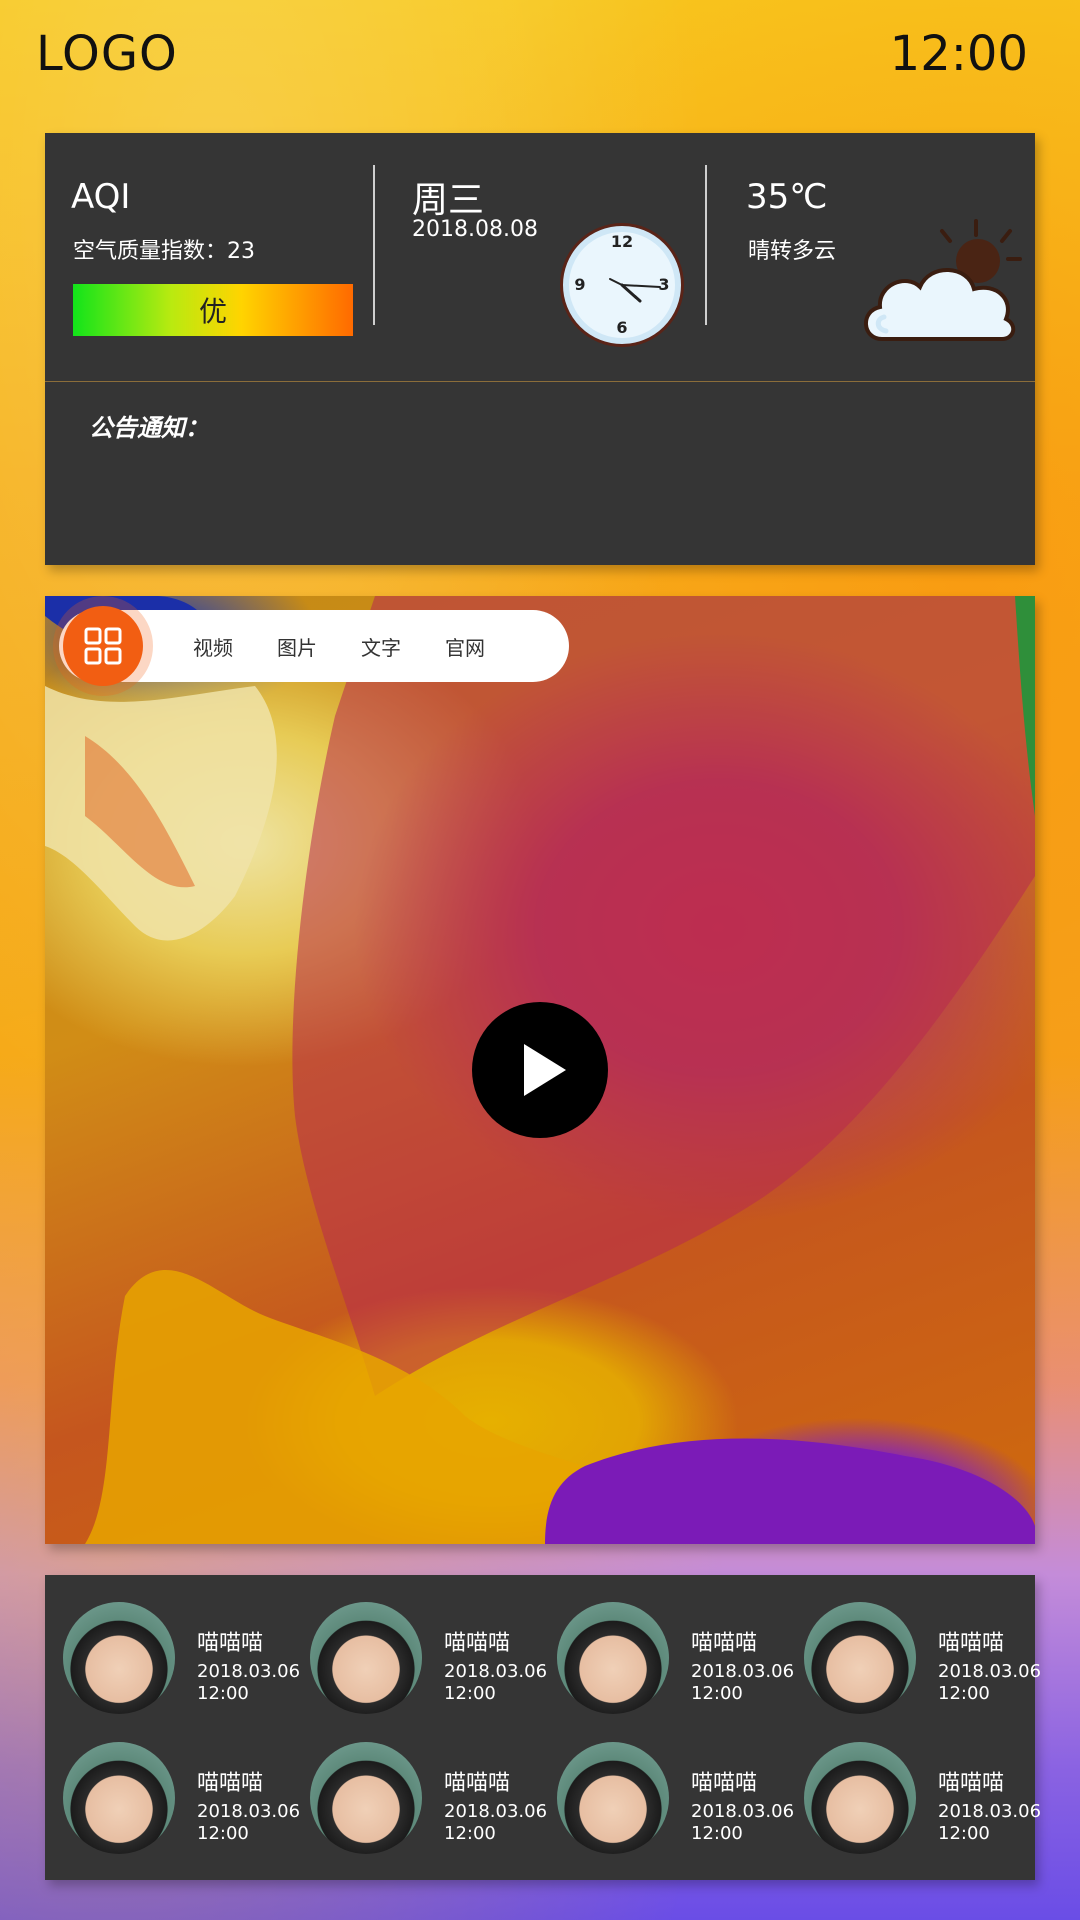 Image resolution: width=1080 pixels, height=1920 pixels. I want to click on aqi-level-bar: 优, so click(213, 310).